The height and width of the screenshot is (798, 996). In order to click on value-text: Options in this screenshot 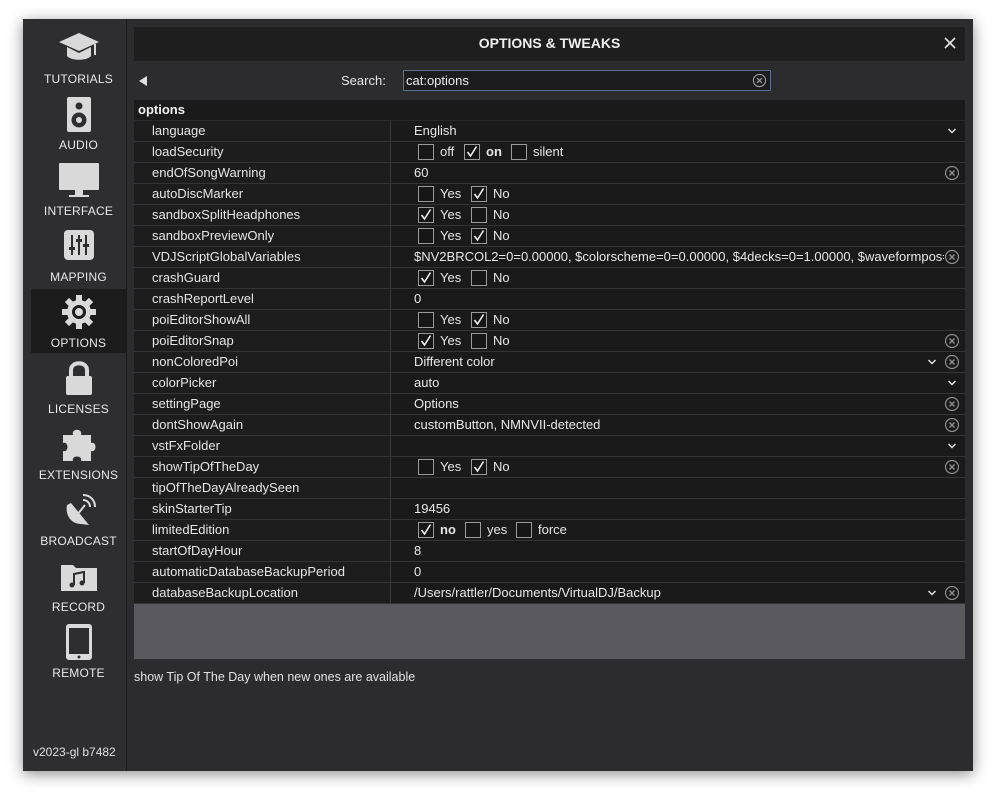, I will do `click(436, 403)`.